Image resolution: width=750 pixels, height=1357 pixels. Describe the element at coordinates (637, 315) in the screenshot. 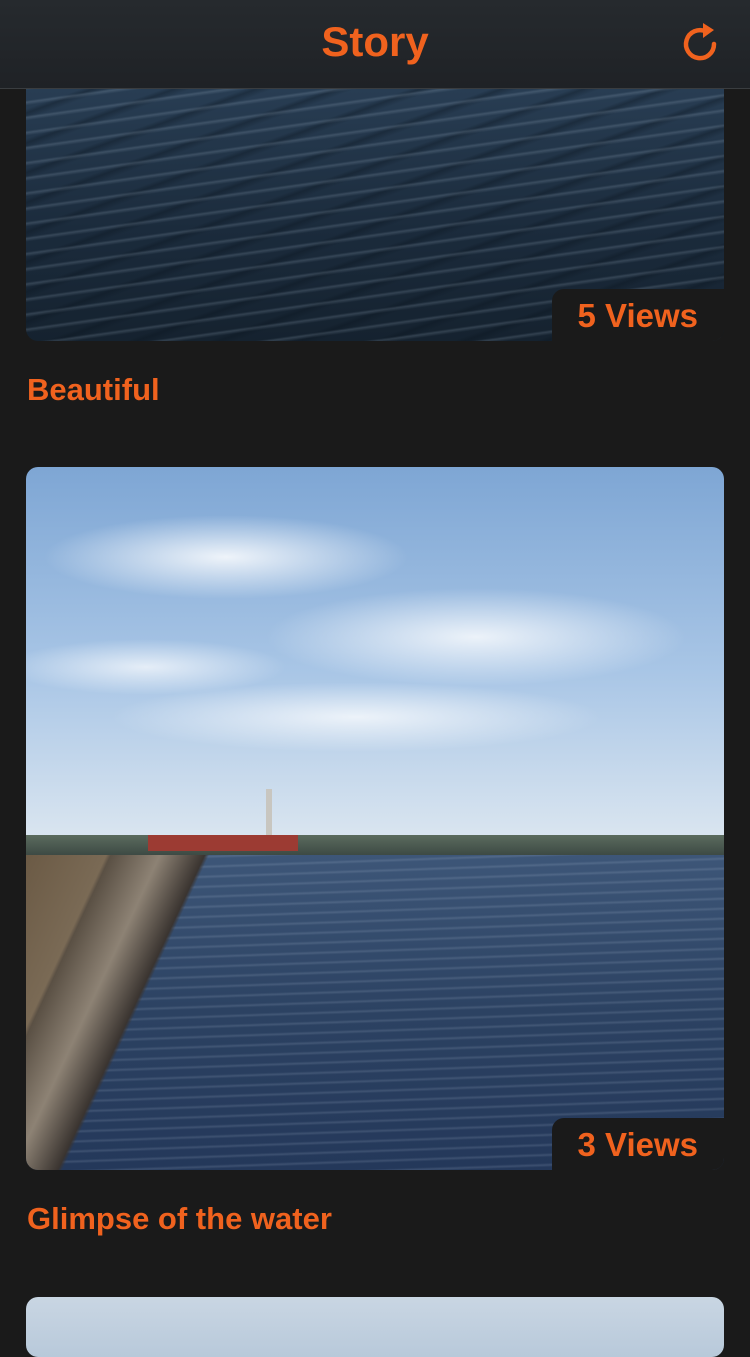

I see `views-badge: 5 Views` at that location.